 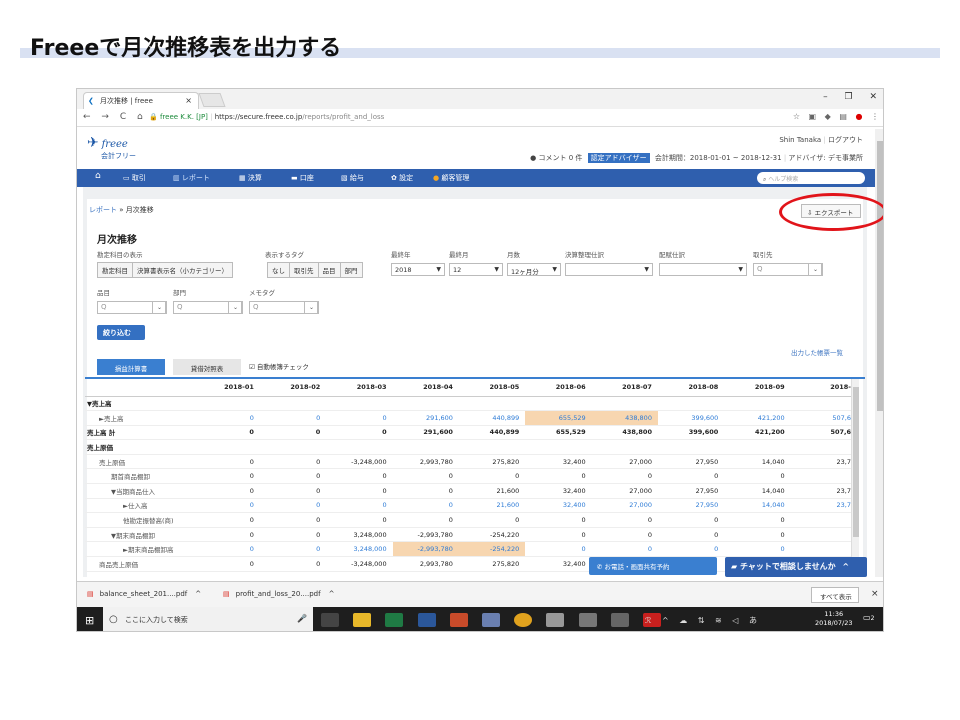 I want to click on row-label: ▼期末商品棚卸, so click(x=139, y=535).